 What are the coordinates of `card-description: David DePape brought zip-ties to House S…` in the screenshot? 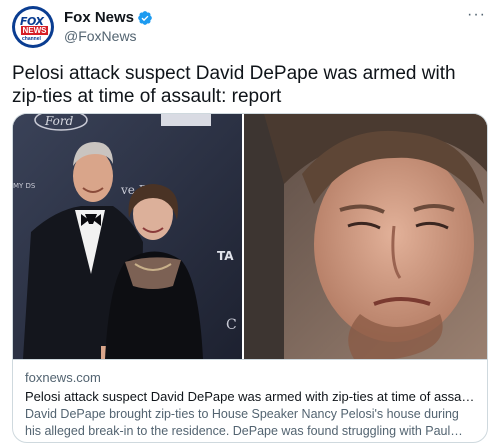 It's located at (242, 422).